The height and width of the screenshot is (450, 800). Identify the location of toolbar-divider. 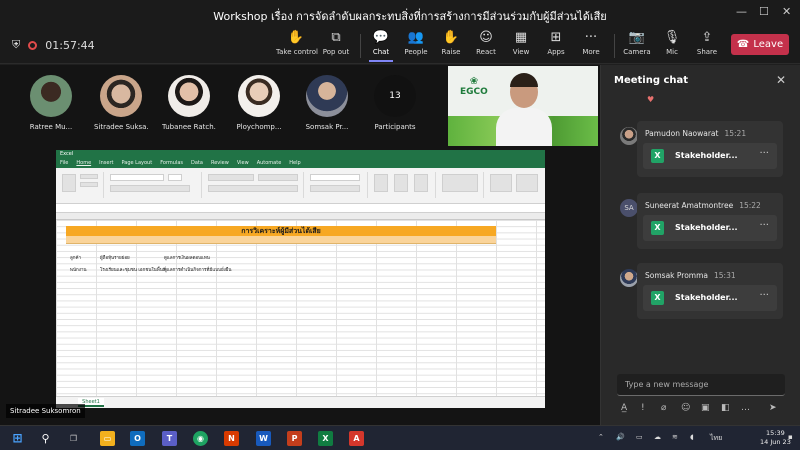
(614, 46).